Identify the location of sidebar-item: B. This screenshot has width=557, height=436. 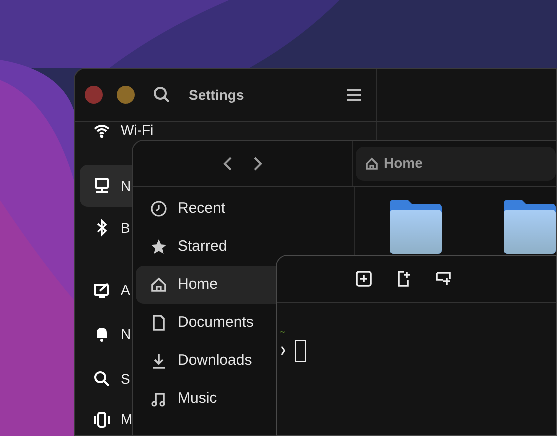
(106, 228).